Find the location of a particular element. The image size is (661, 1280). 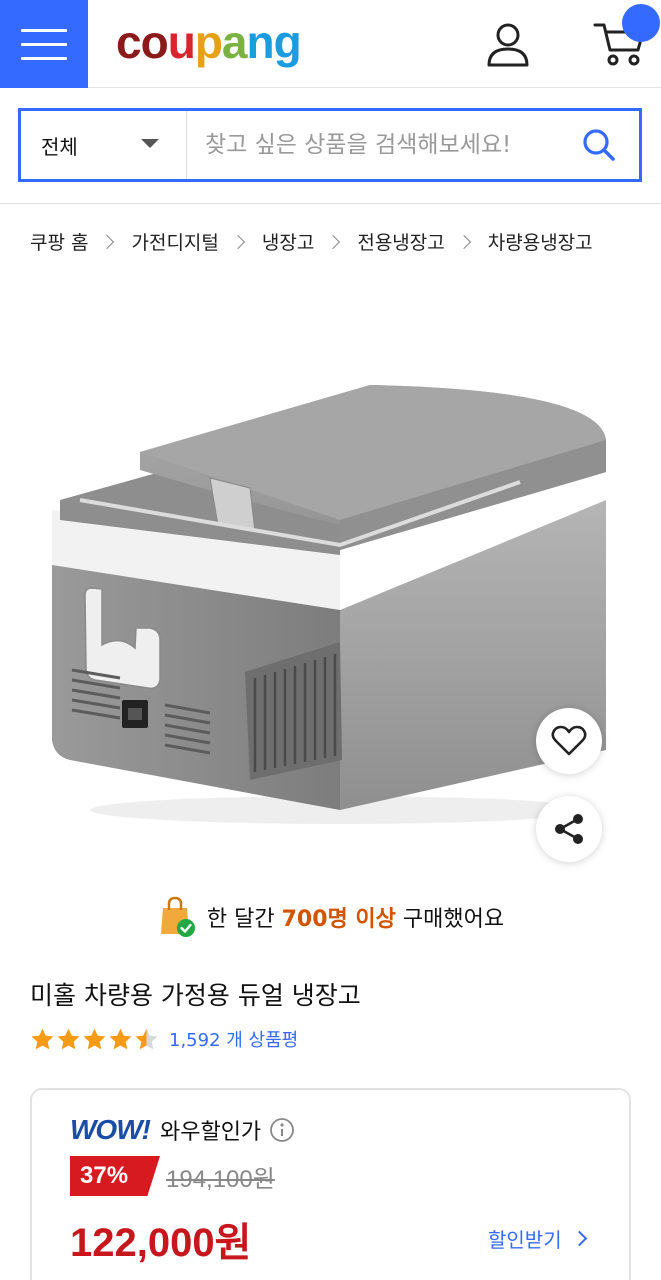

breadcrumb: 쿠팡 홈 가전디지털 냉장고 전용냉장고 차량용냉장고 is located at coordinates (311, 241).